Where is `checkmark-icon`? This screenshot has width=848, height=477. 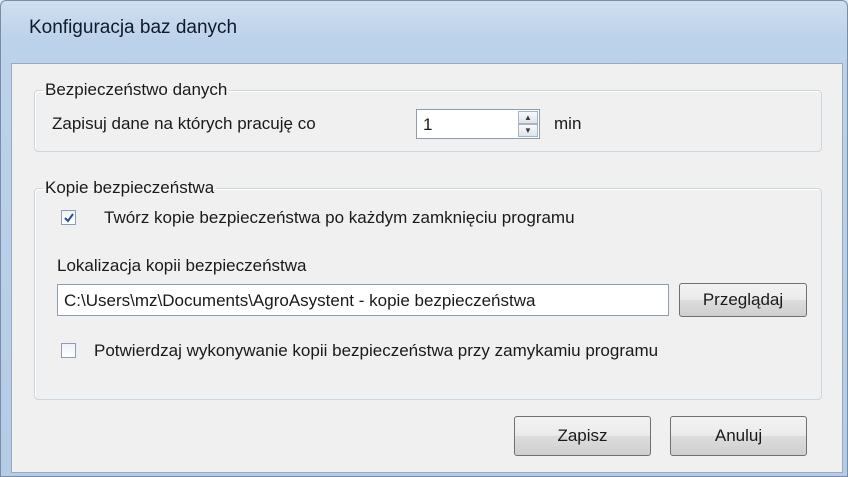
checkmark-icon is located at coordinates (69, 218).